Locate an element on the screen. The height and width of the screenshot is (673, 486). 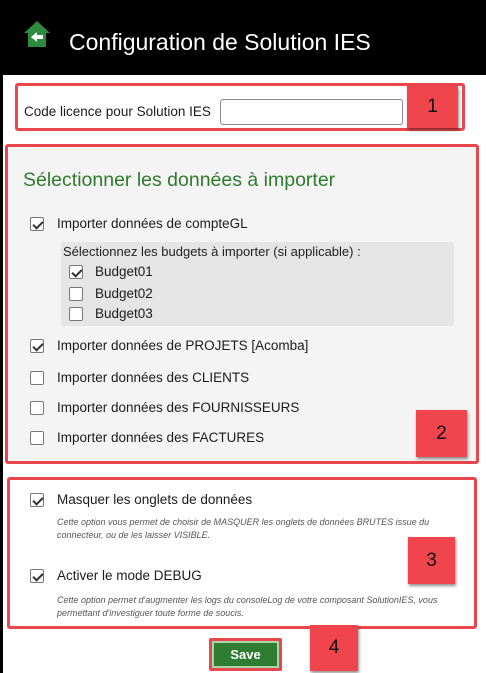
factures-label: Importer données des FACTURES is located at coordinates (161, 437).